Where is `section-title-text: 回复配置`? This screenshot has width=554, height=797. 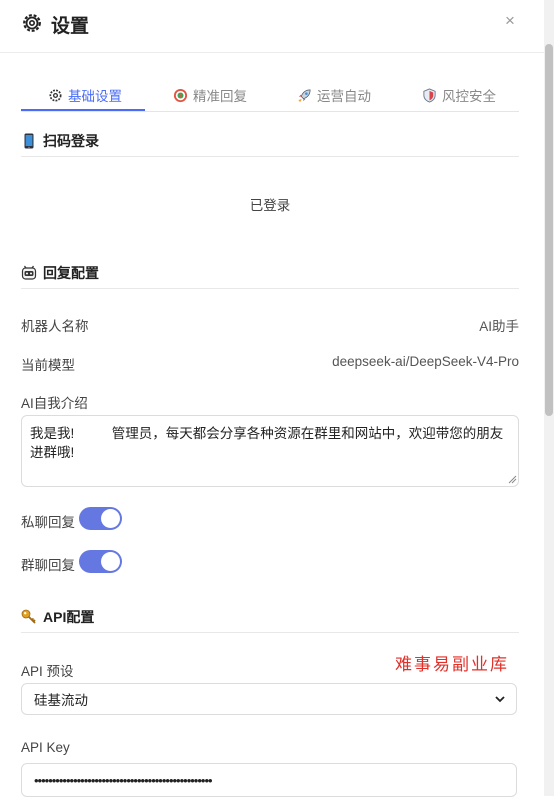
section-title-text: 回复配置 is located at coordinates (71, 273).